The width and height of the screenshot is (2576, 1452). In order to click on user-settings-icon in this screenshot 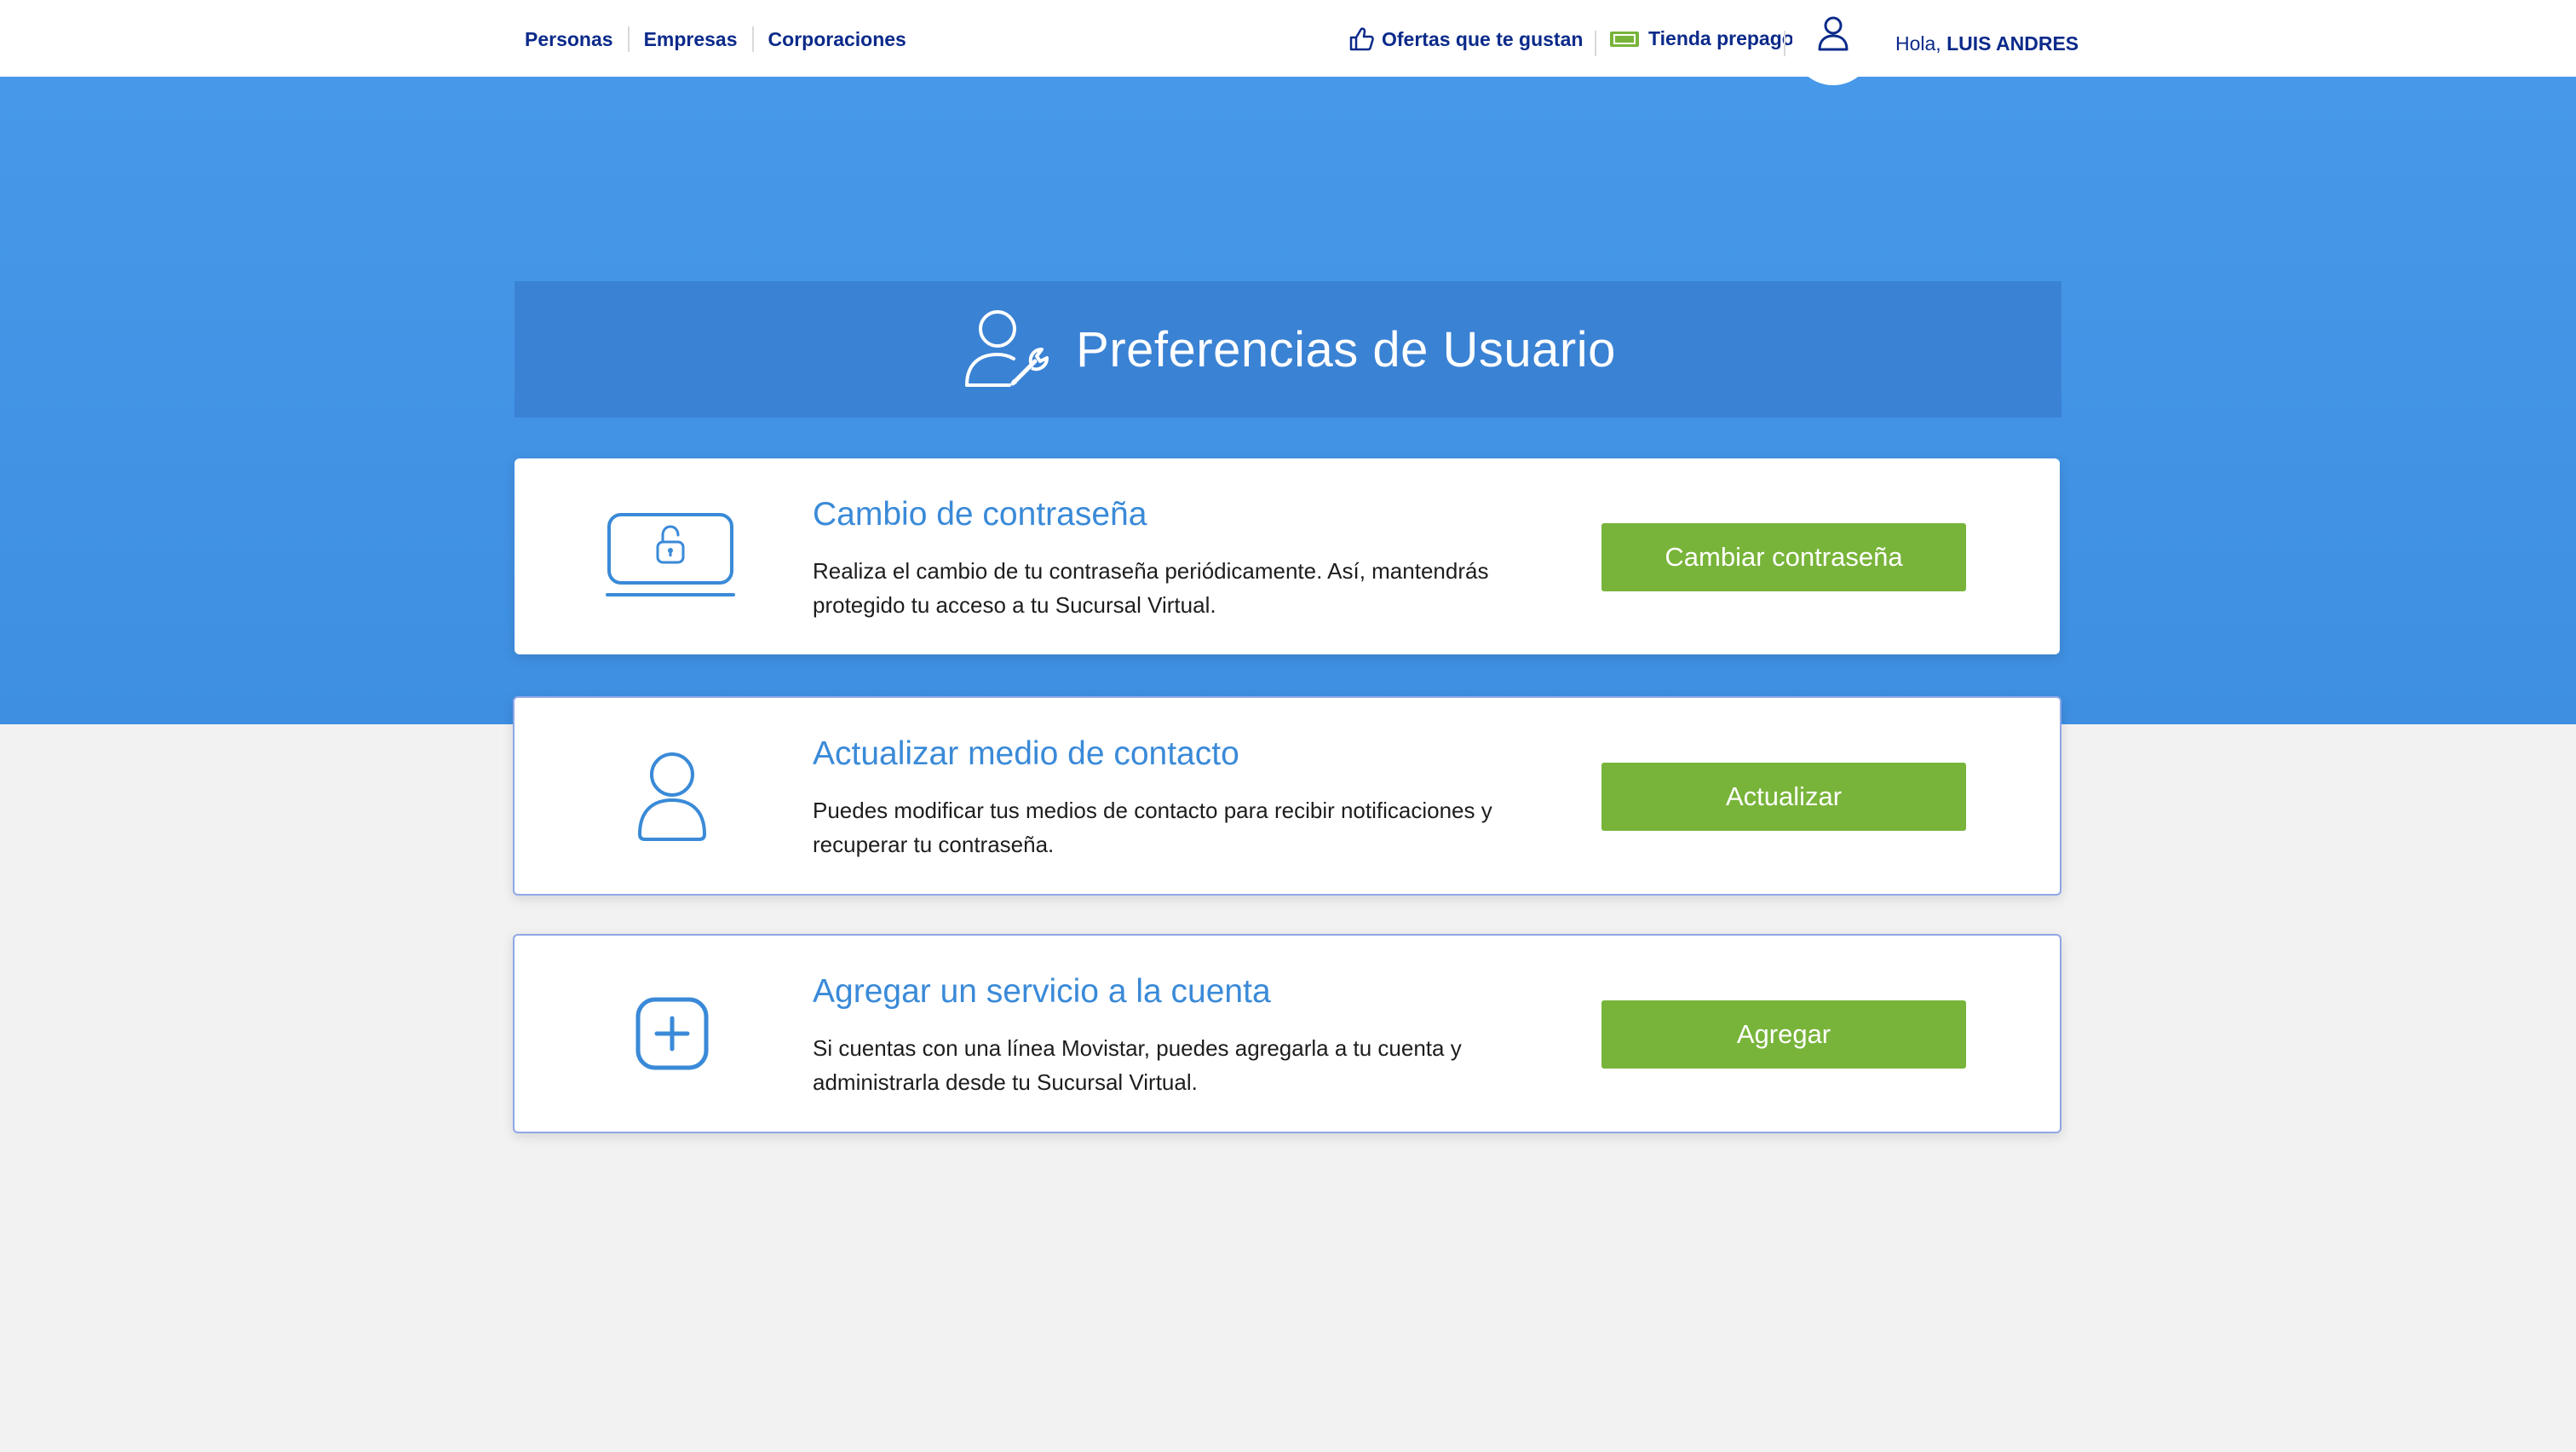, I will do `click(1011, 349)`.